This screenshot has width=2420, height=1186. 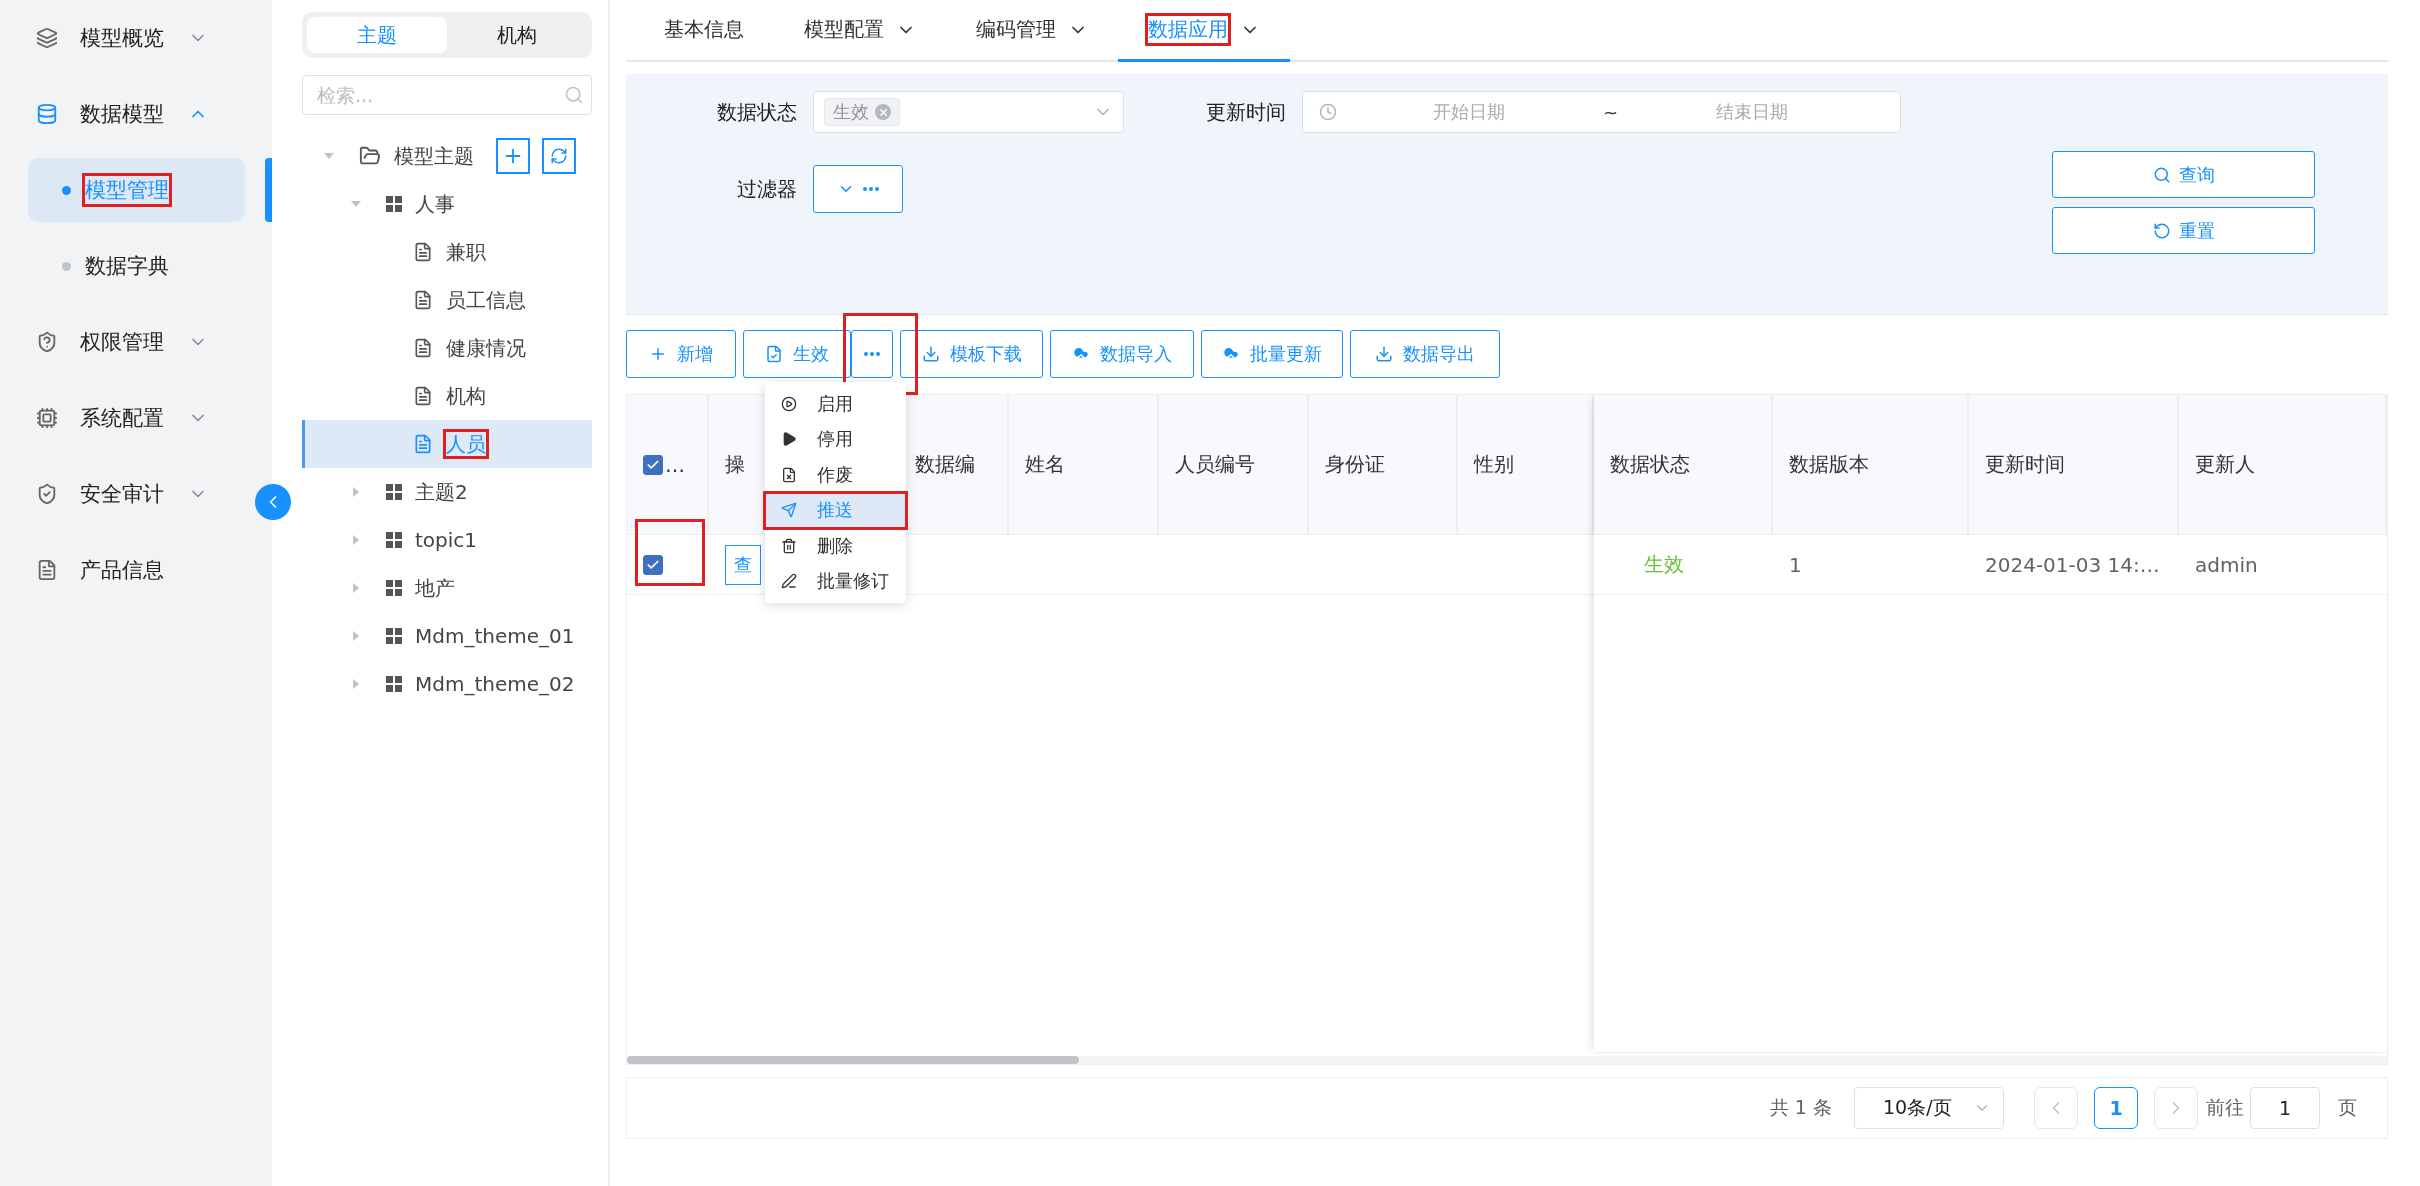 What do you see at coordinates (789, 403) in the screenshot?
I see `play-circle-icon` at bounding box center [789, 403].